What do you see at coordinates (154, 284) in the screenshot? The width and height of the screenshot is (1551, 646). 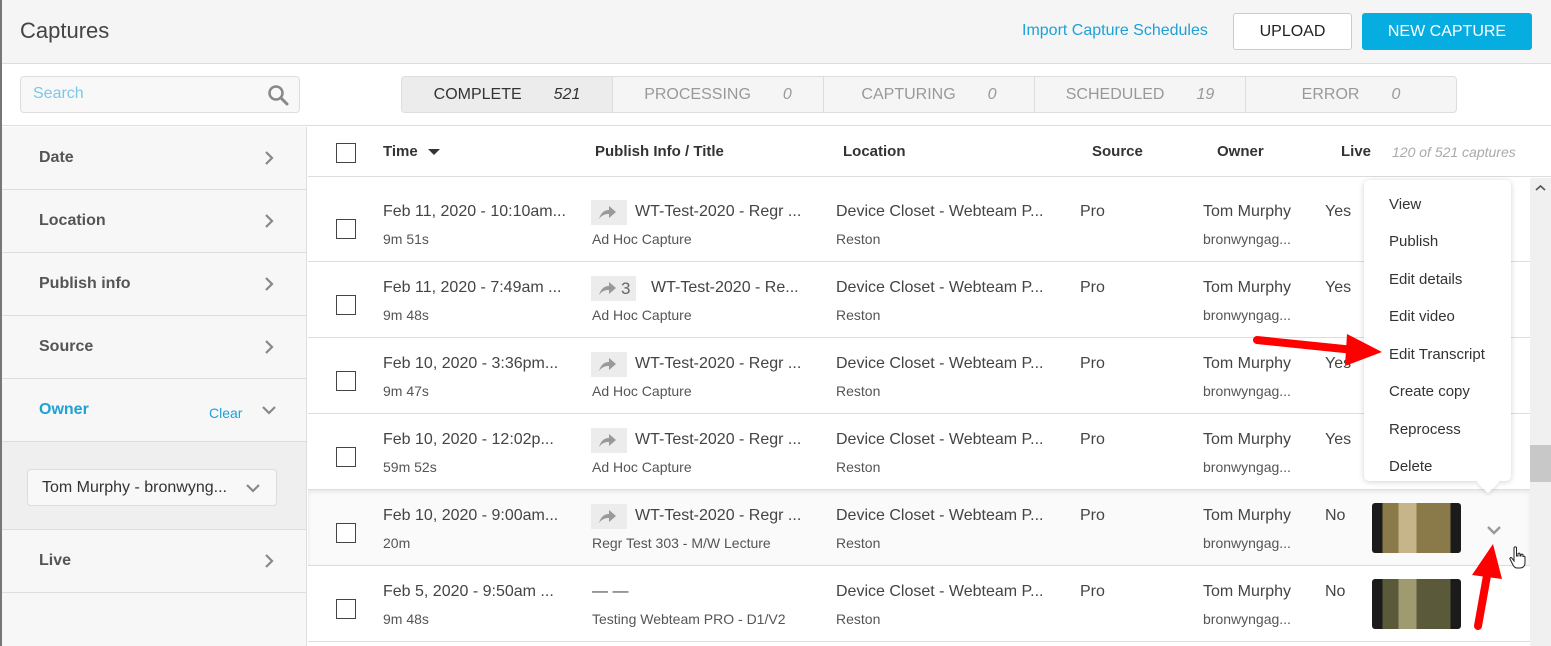 I see `filter-publish-info: Publish info` at bounding box center [154, 284].